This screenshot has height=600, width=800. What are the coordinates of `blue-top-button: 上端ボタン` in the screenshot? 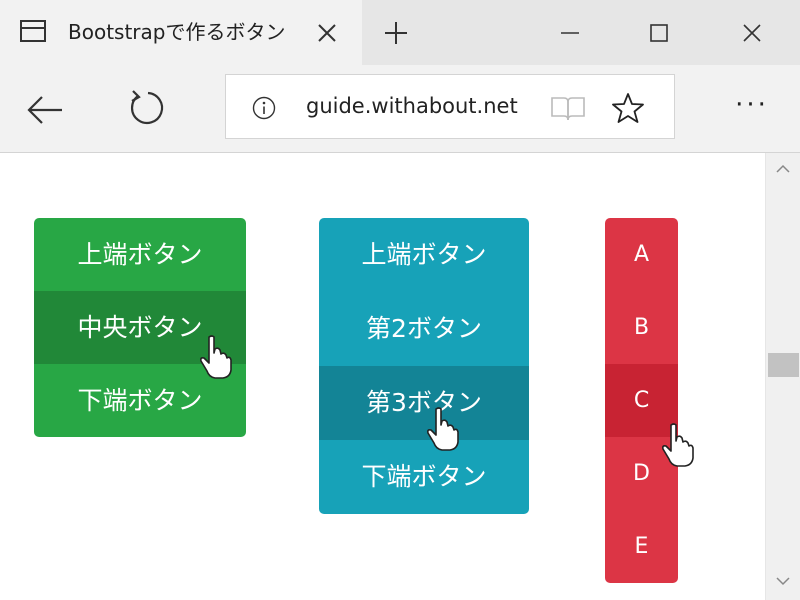 It's located at (424, 255).